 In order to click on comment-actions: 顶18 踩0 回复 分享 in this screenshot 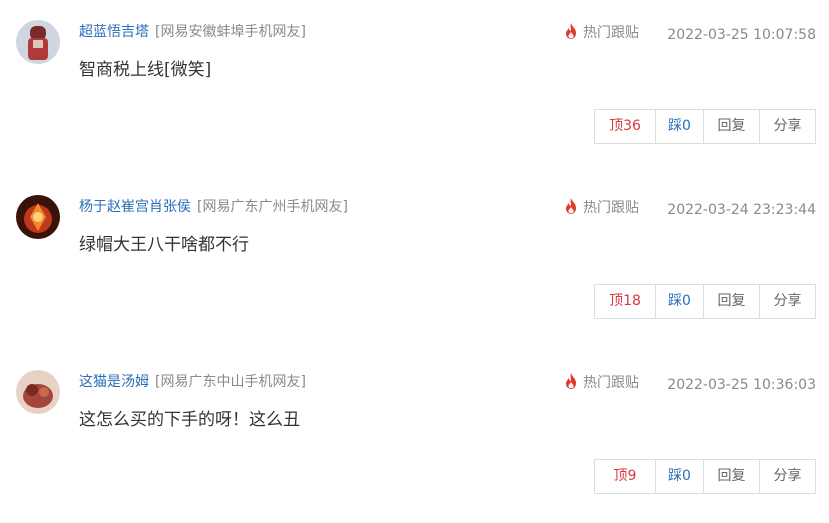, I will do `click(705, 301)`.